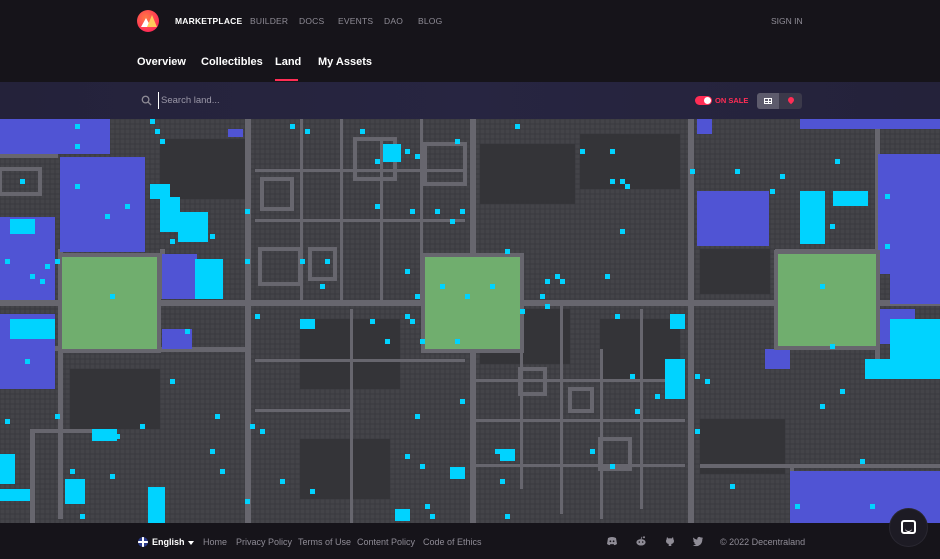 The height and width of the screenshot is (559, 940). I want to click on map-view-button, so click(790, 101).